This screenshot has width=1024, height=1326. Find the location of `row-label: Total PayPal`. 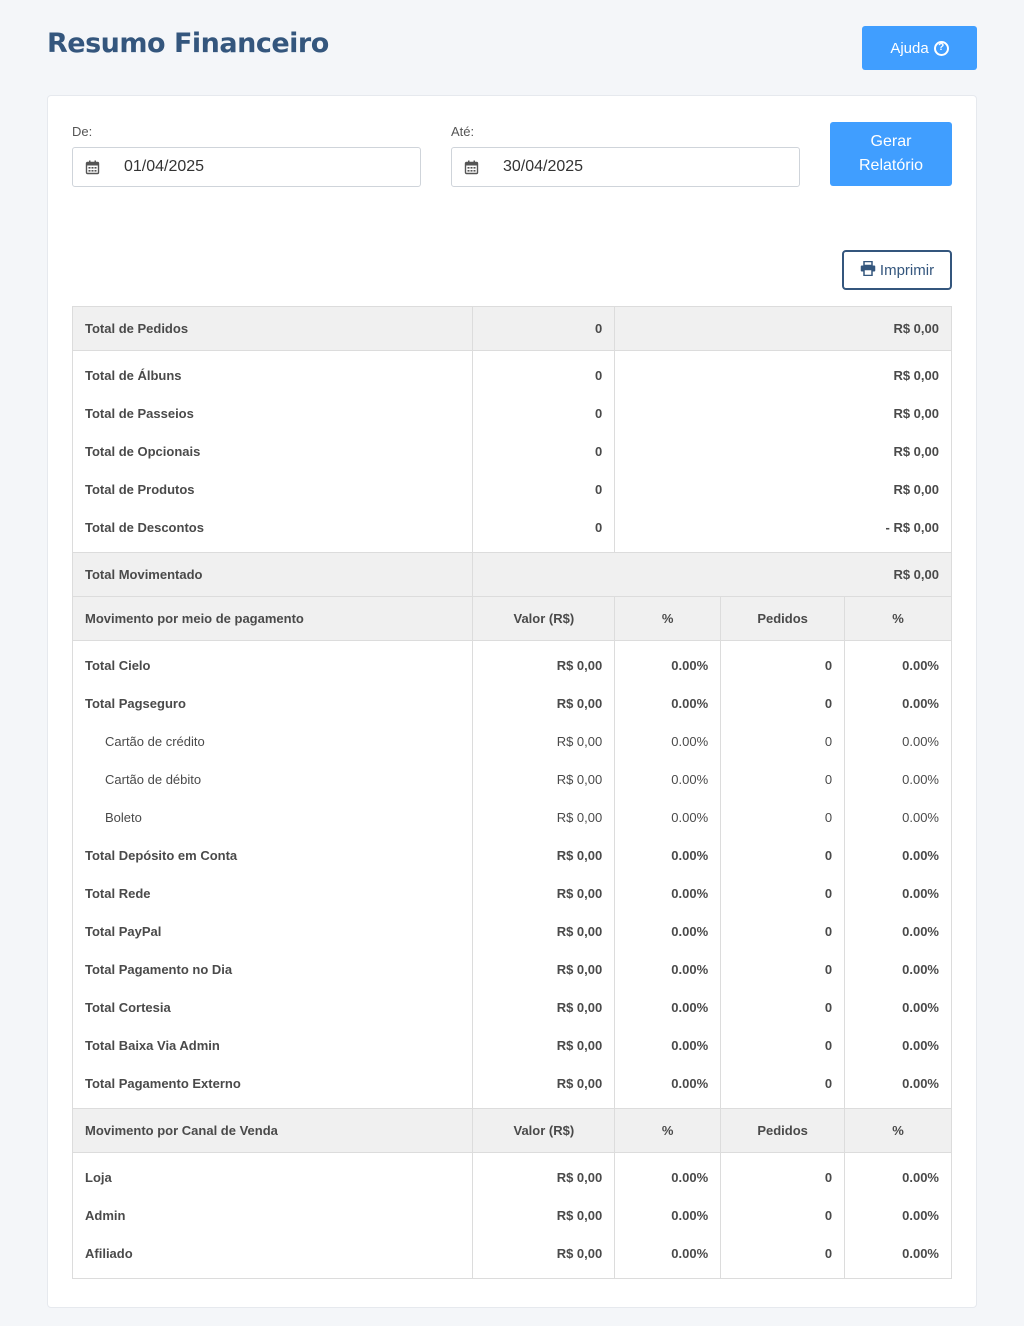

row-label: Total PayPal is located at coordinates (123, 931).